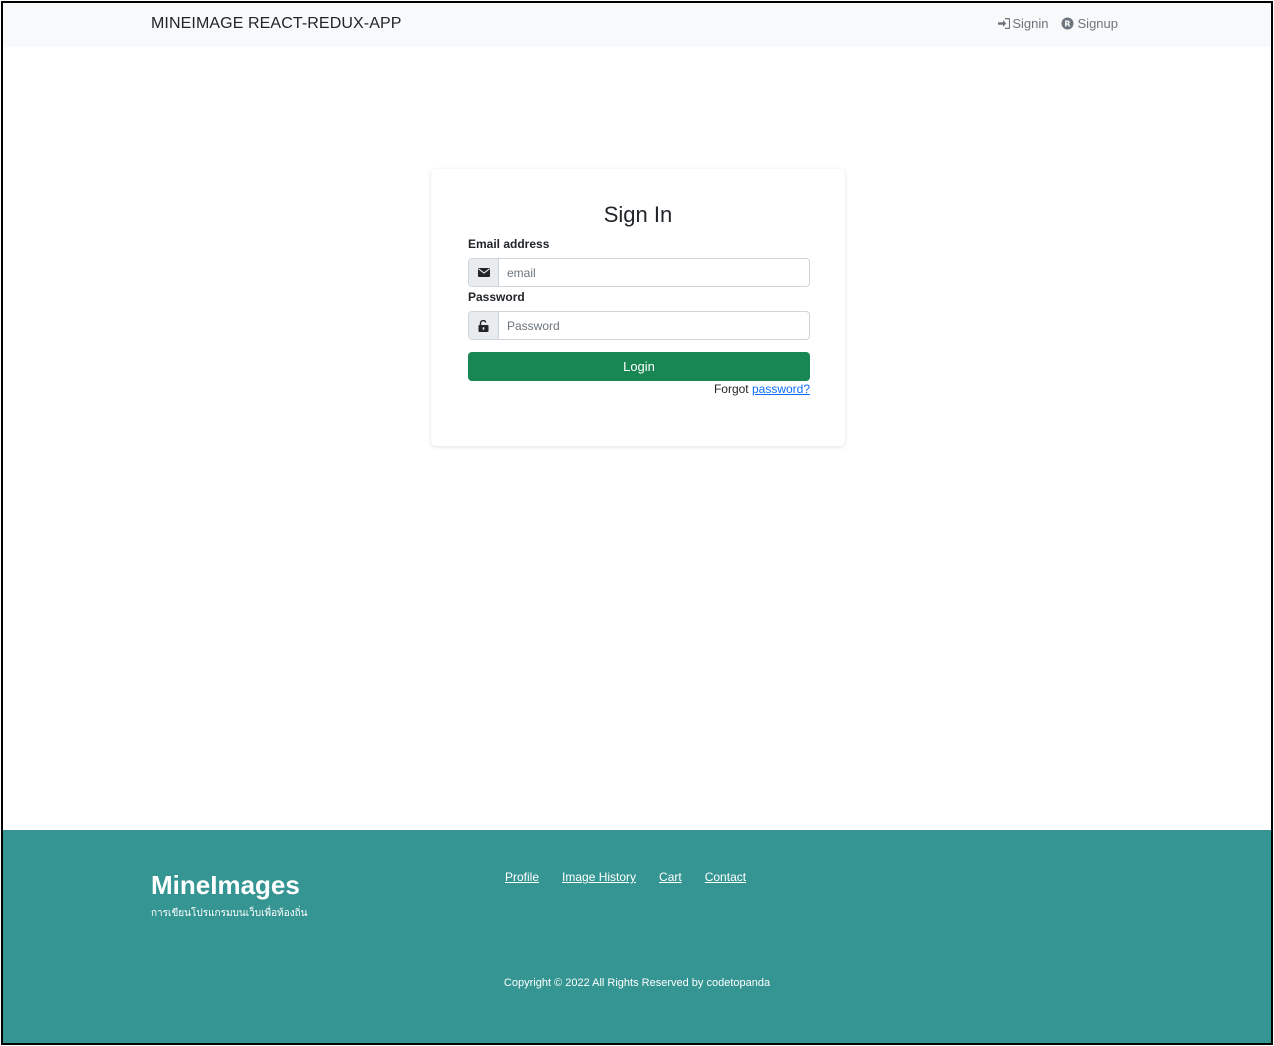 The width and height of the screenshot is (1274, 1046). Describe the element at coordinates (1058, 23) in the screenshot. I see `nav-links: Signin R Signup` at that location.